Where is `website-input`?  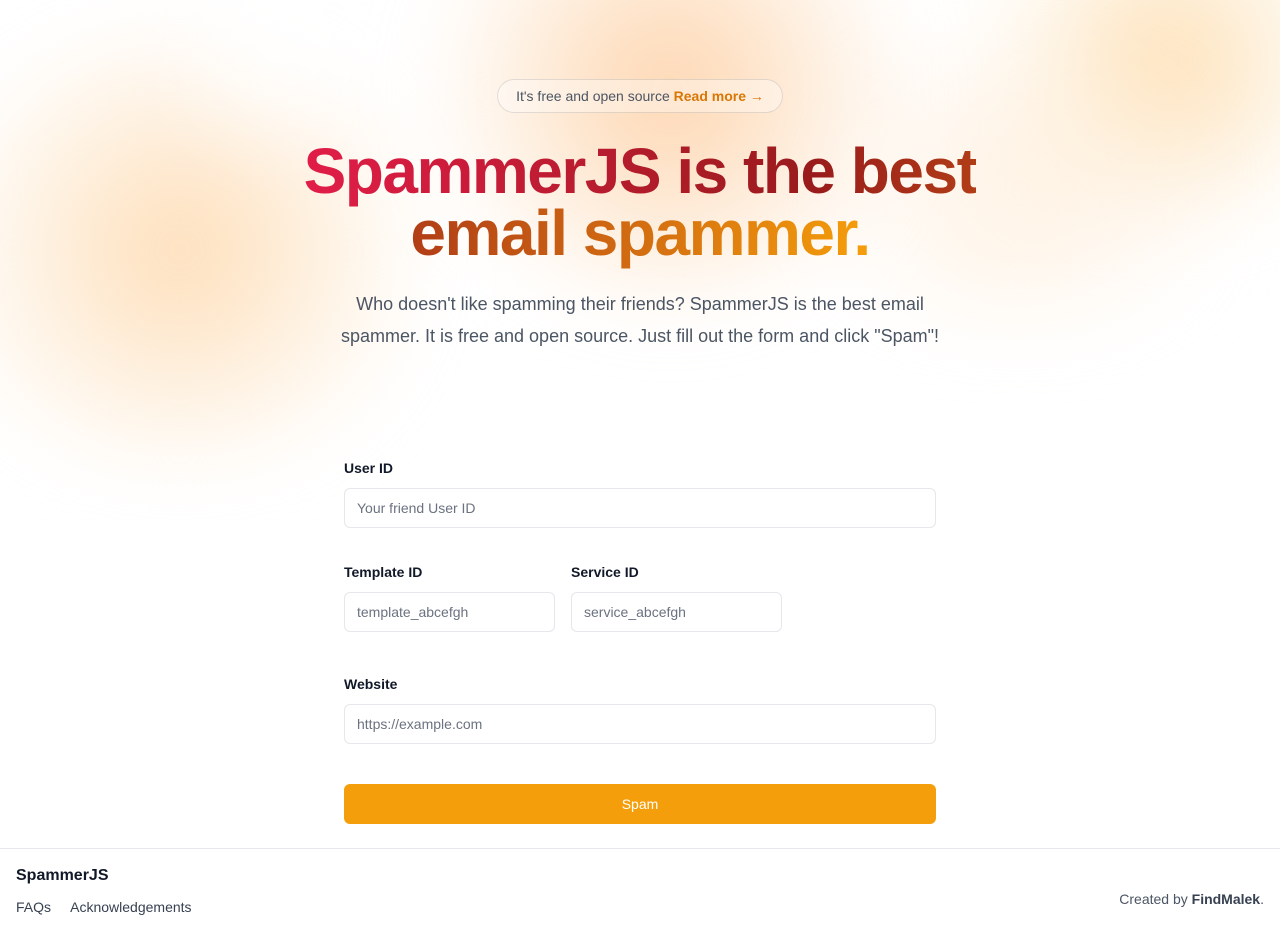 website-input is located at coordinates (640, 724).